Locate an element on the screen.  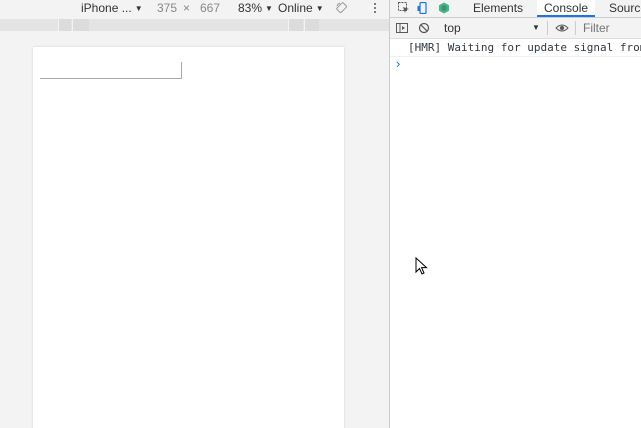
console-filter-input is located at coordinates (610, 28).